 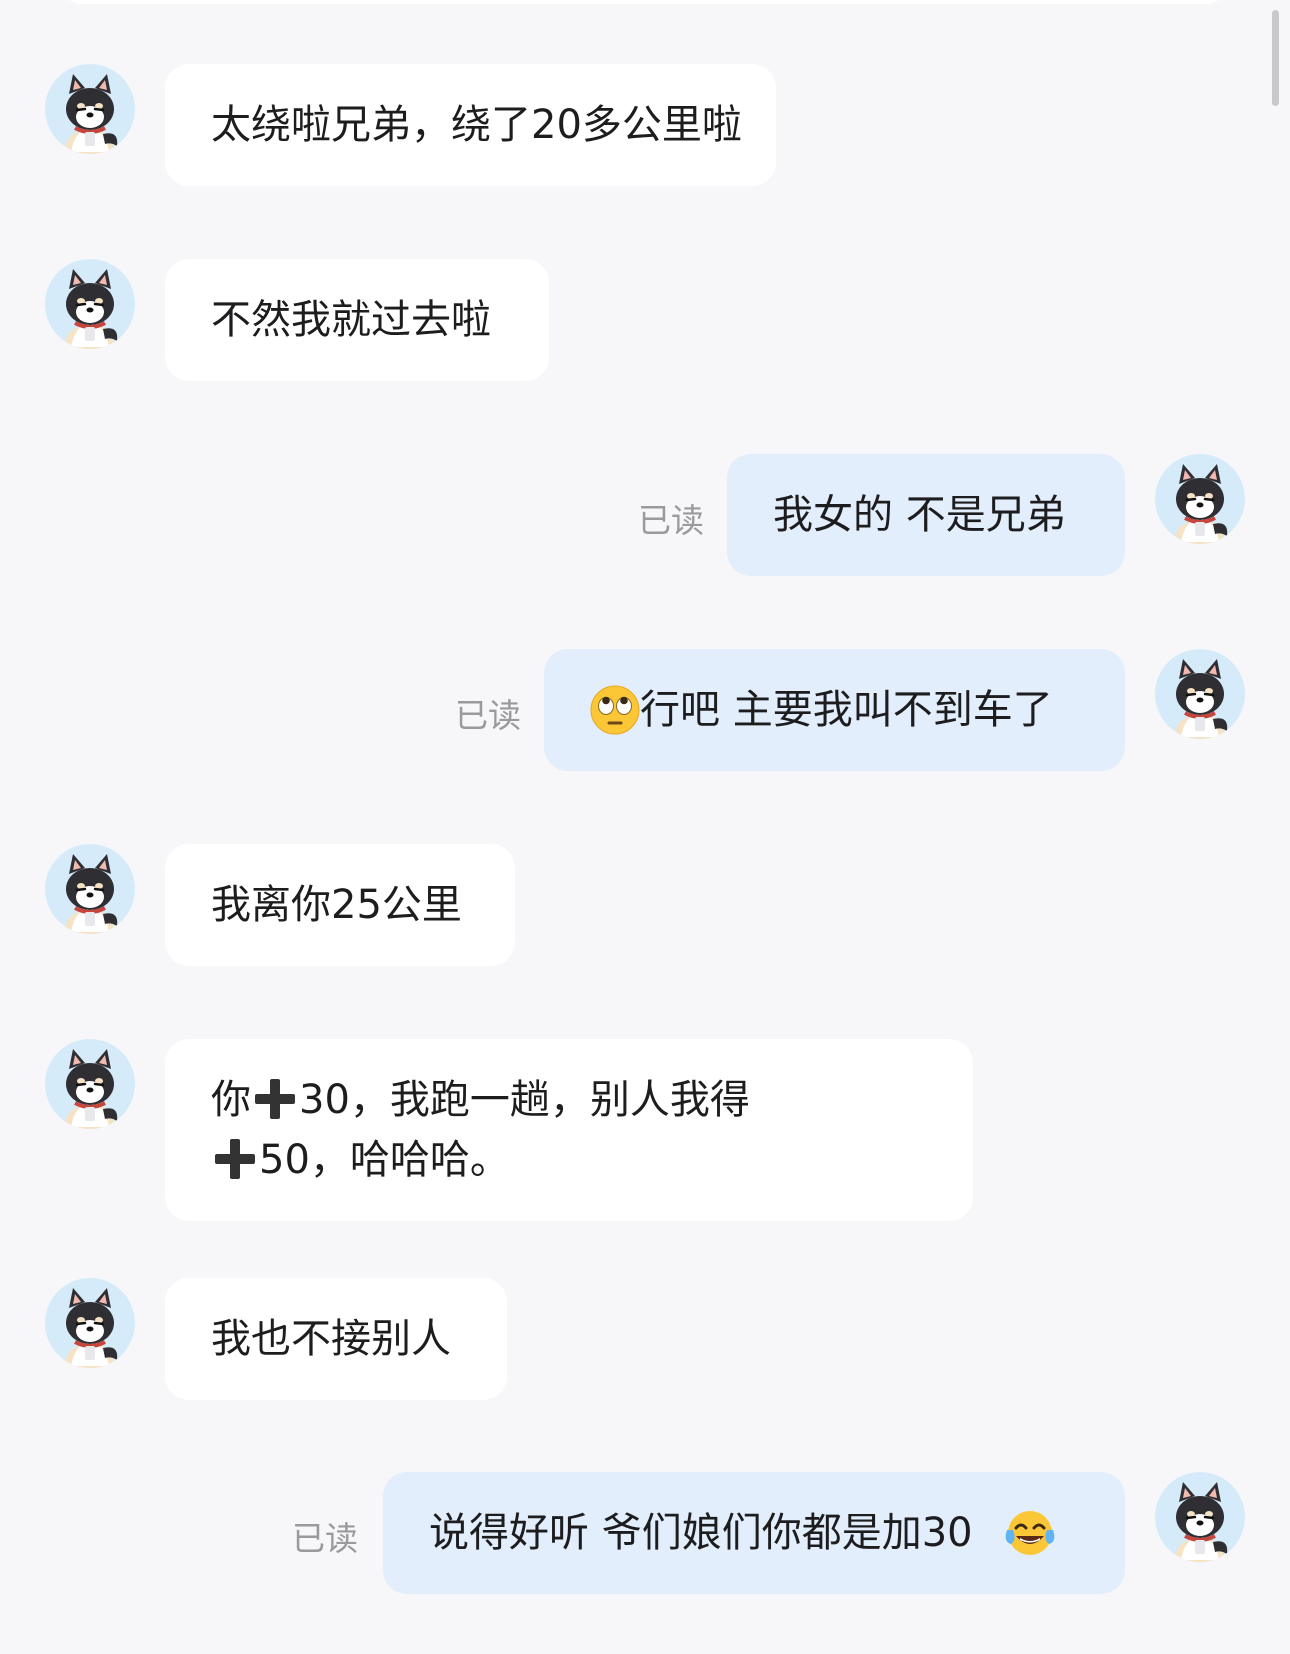 I want to click on outgoing-message-bubble: 我女的 不是兄弟, so click(x=926, y=515).